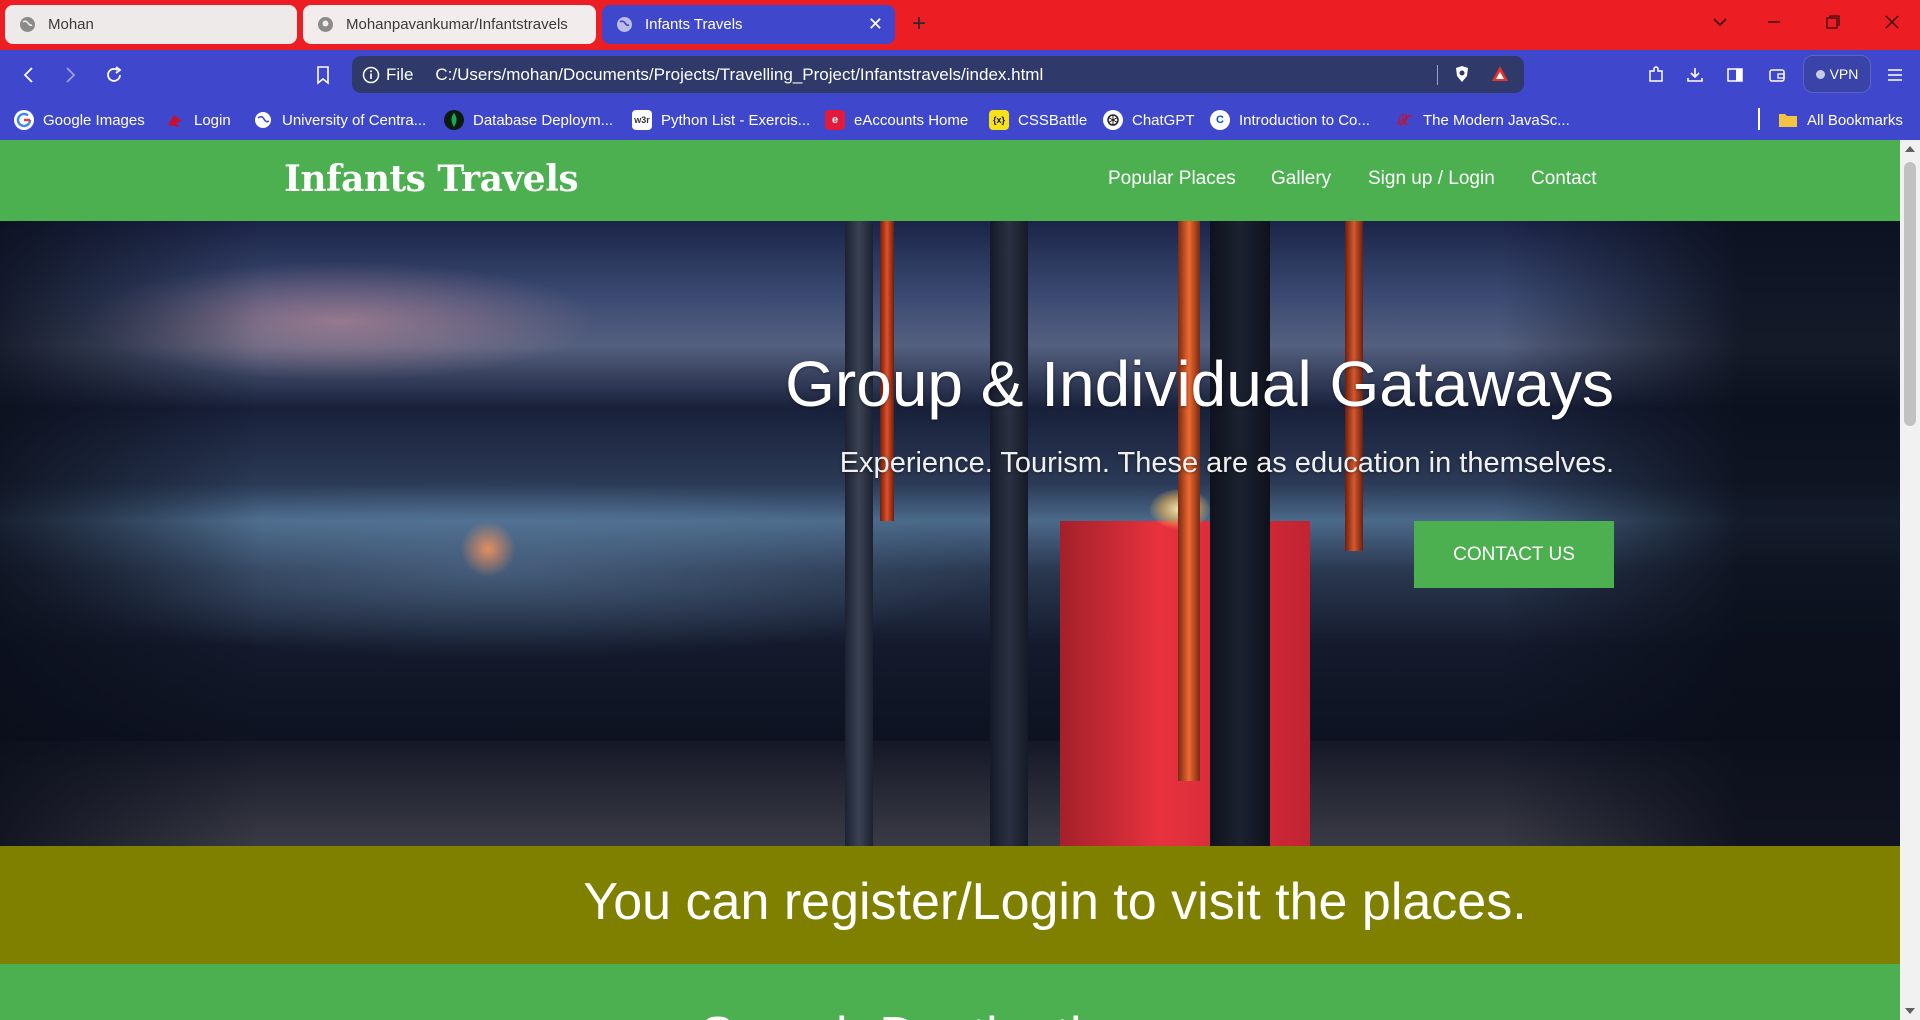 The width and height of the screenshot is (1920, 1020). Describe the element at coordinates (457, 24) in the screenshot. I see `tab-title: Mohanpavankumar/Infantstravels` at that location.